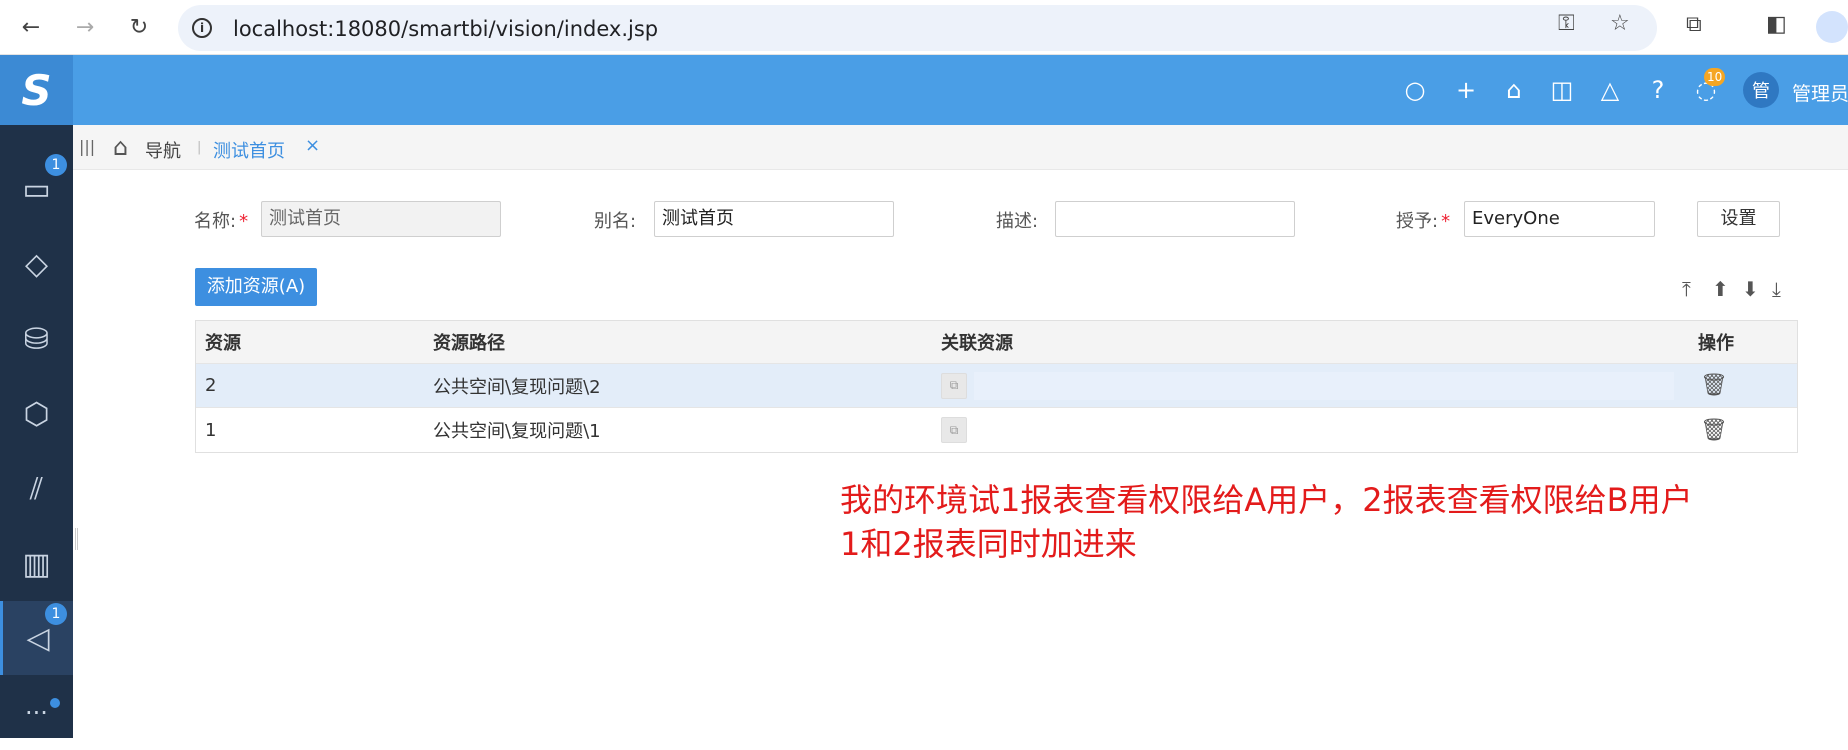  I want to click on reload-button: ↻, so click(139, 27).